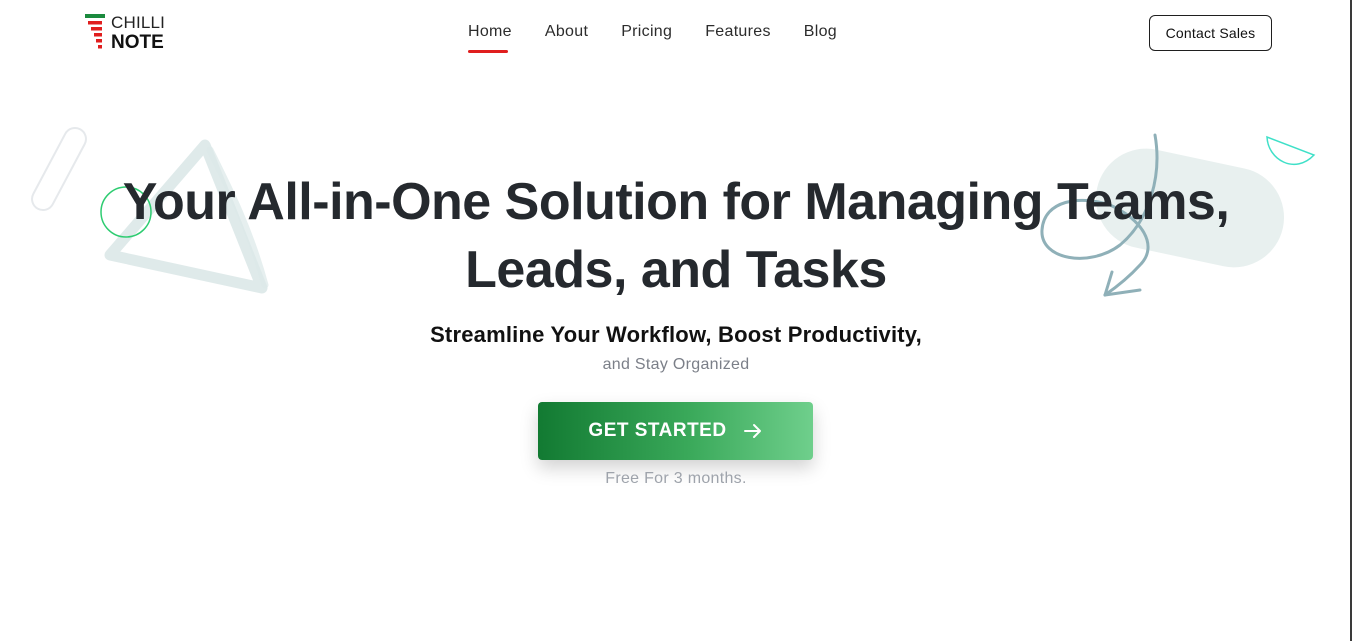  I want to click on hero-title-line-2: Leads, and Tasks, so click(676, 270).